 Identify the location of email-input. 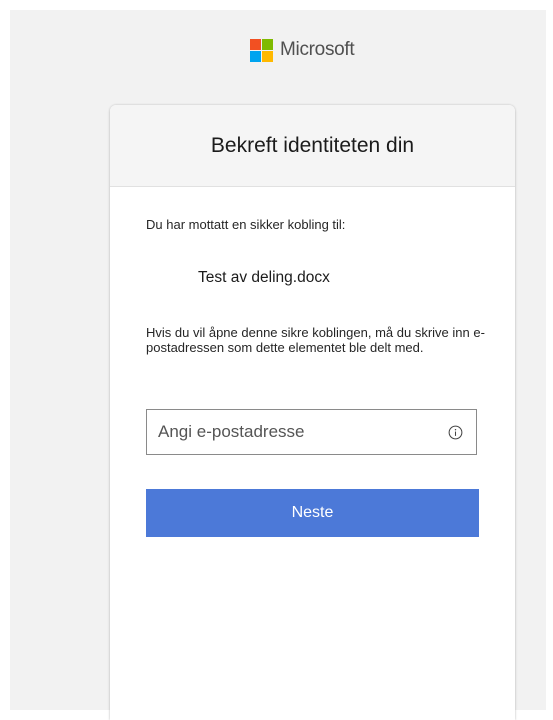
(302, 432).